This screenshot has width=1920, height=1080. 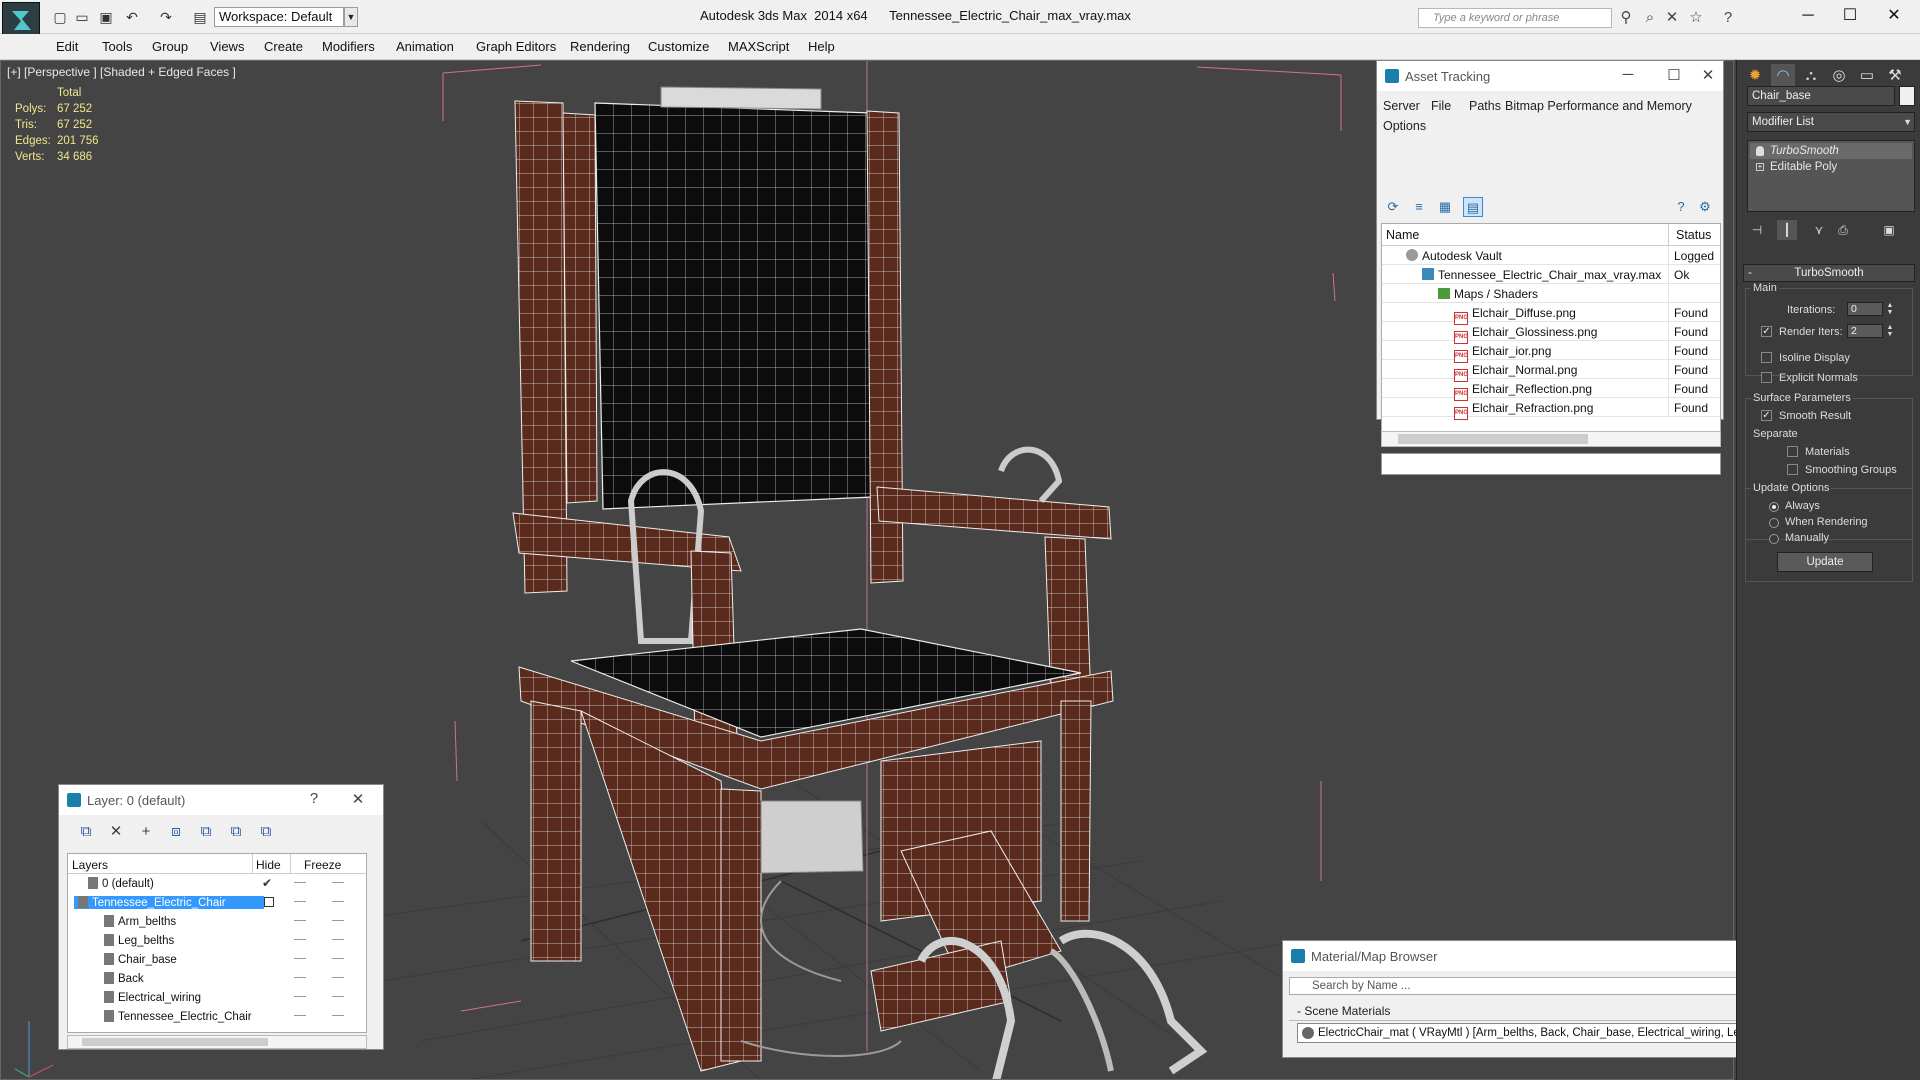 I want to click on expand-icon: +, so click(x=1760, y=167).